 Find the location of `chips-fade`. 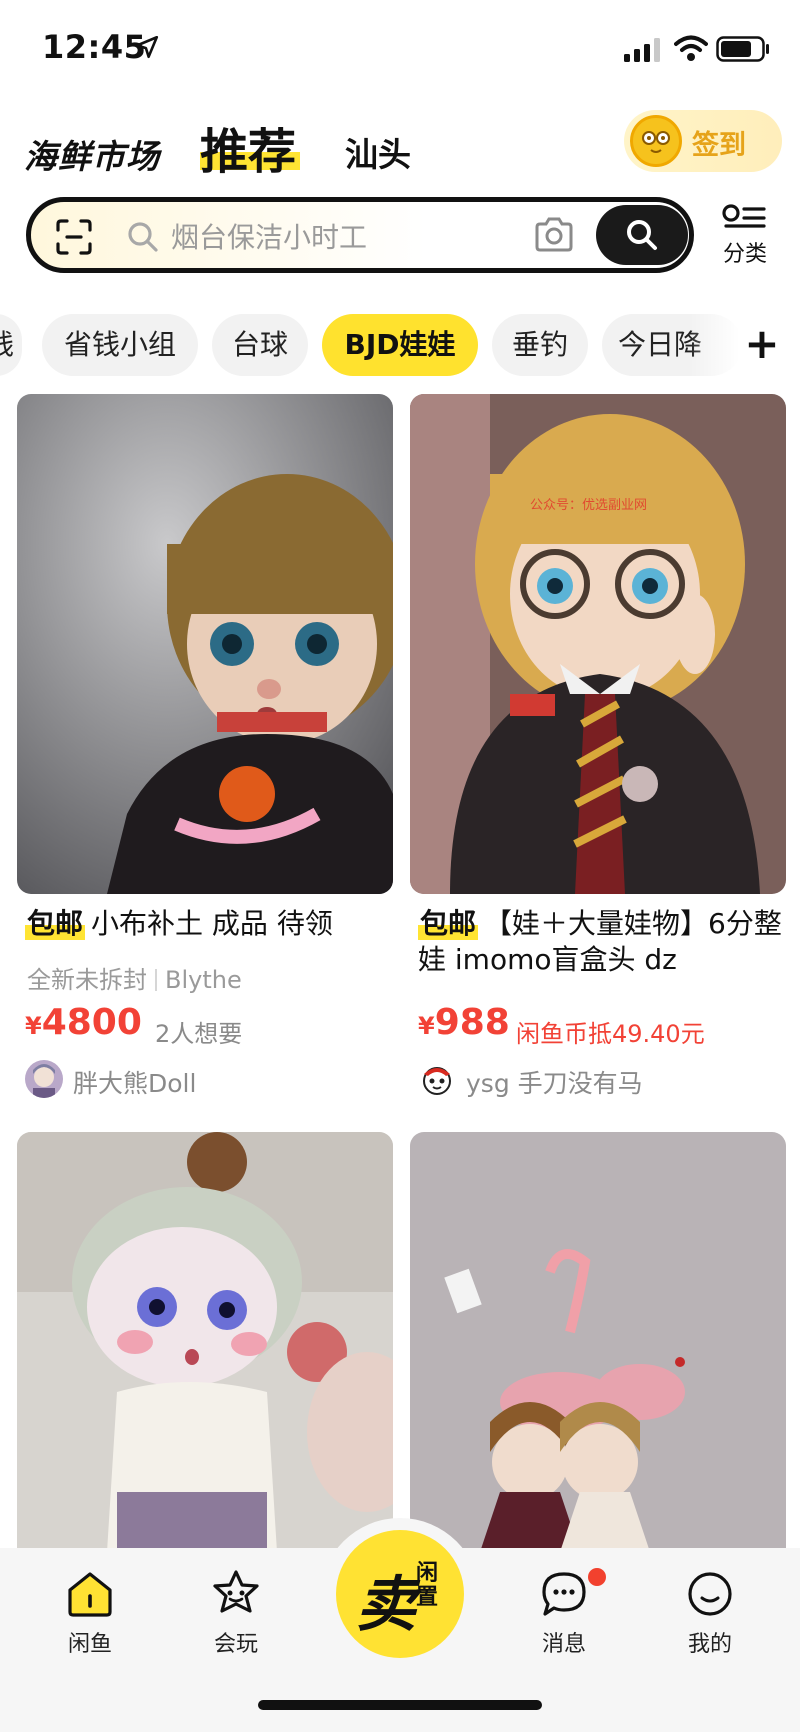

chips-fade is located at coordinates (715, 345).